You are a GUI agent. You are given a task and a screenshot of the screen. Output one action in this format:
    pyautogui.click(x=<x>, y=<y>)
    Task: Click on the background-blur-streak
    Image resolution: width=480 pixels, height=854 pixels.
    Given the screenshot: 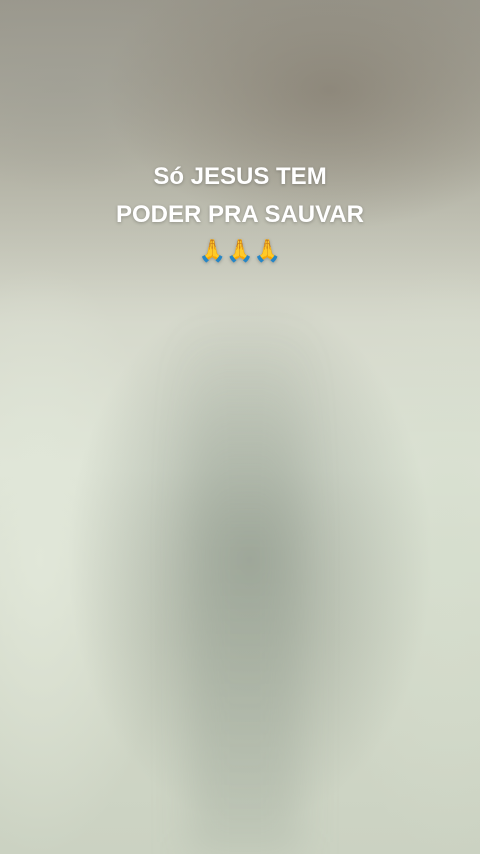 What is the action you would take?
    pyautogui.click(x=245, y=592)
    